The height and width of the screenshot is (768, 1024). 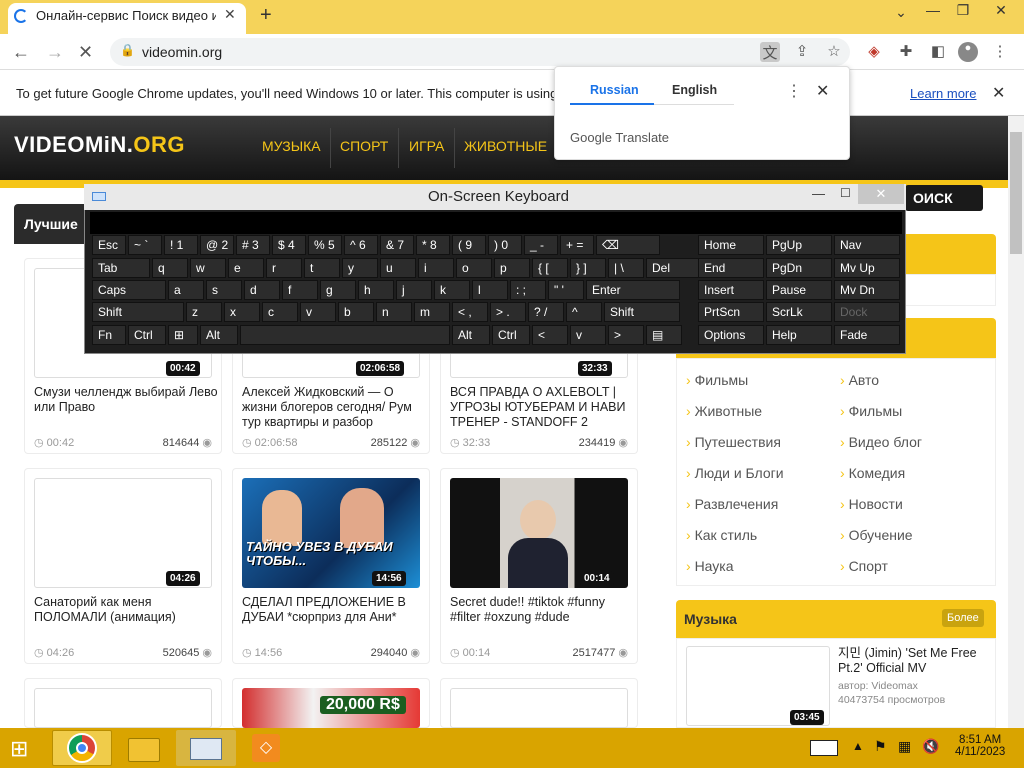 What do you see at coordinates (626, 268) in the screenshot?
I see `osk-key: | \` at bounding box center [626, 268].